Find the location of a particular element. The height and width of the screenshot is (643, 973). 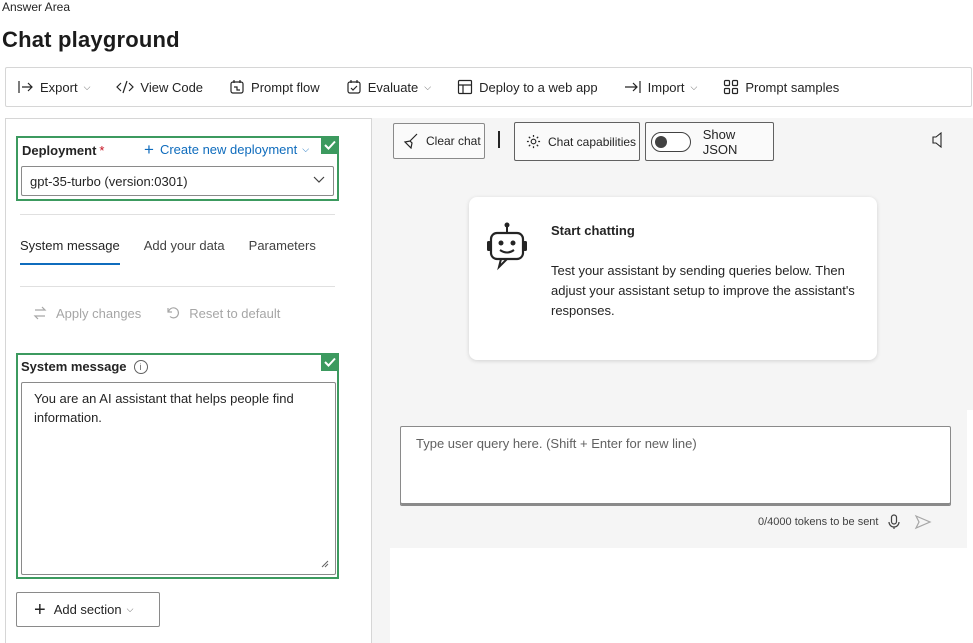

chevron-down-icon is located at coordinates (319, 179).